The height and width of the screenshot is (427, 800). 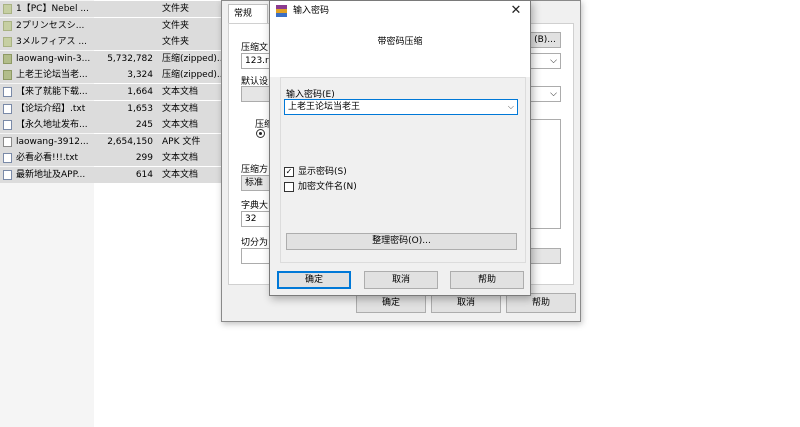 I want to click on file-row: 2プリンセスシ... 文件夹, so click(x=111, y=25).